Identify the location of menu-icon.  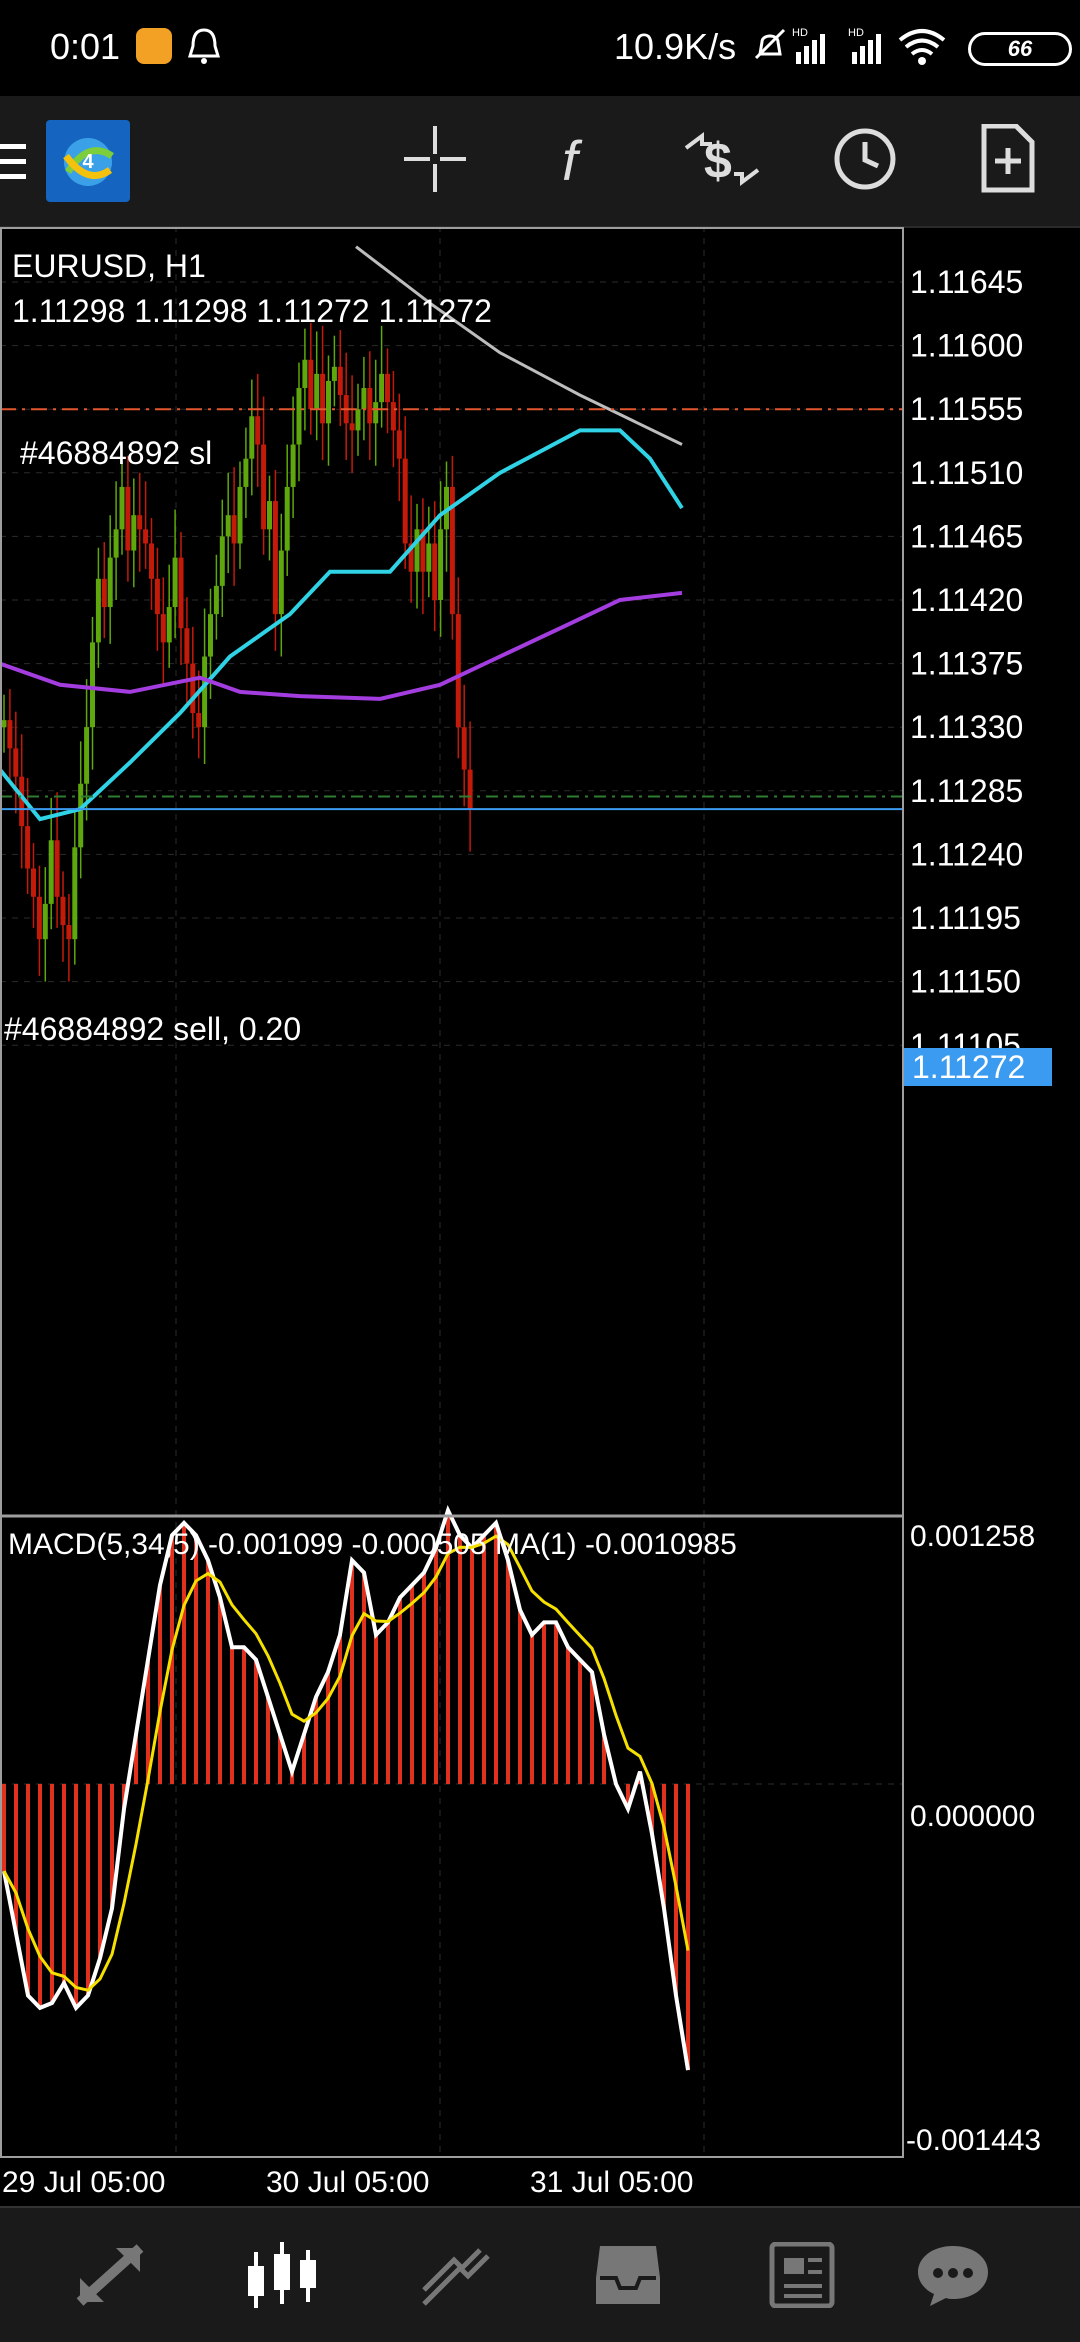
(14, 162).